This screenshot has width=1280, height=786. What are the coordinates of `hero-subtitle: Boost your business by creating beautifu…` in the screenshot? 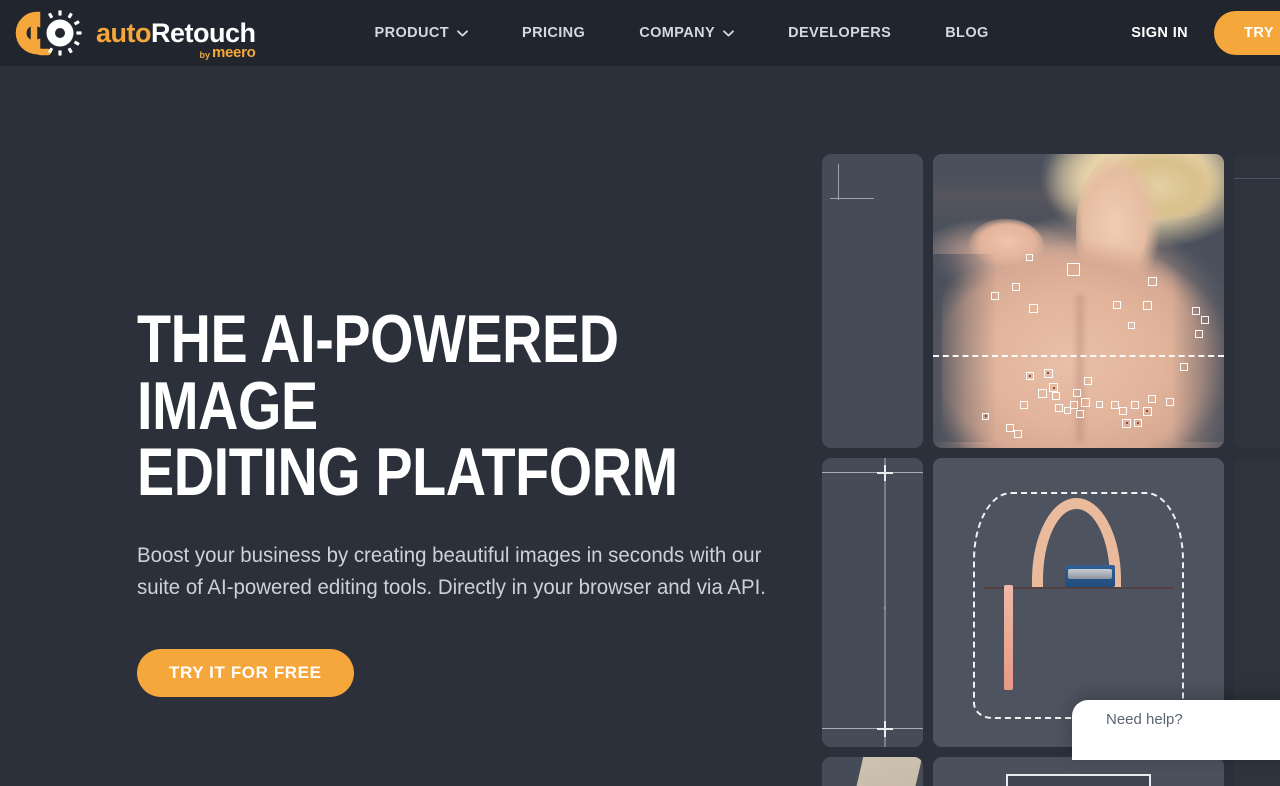 It's located at (451, 570).